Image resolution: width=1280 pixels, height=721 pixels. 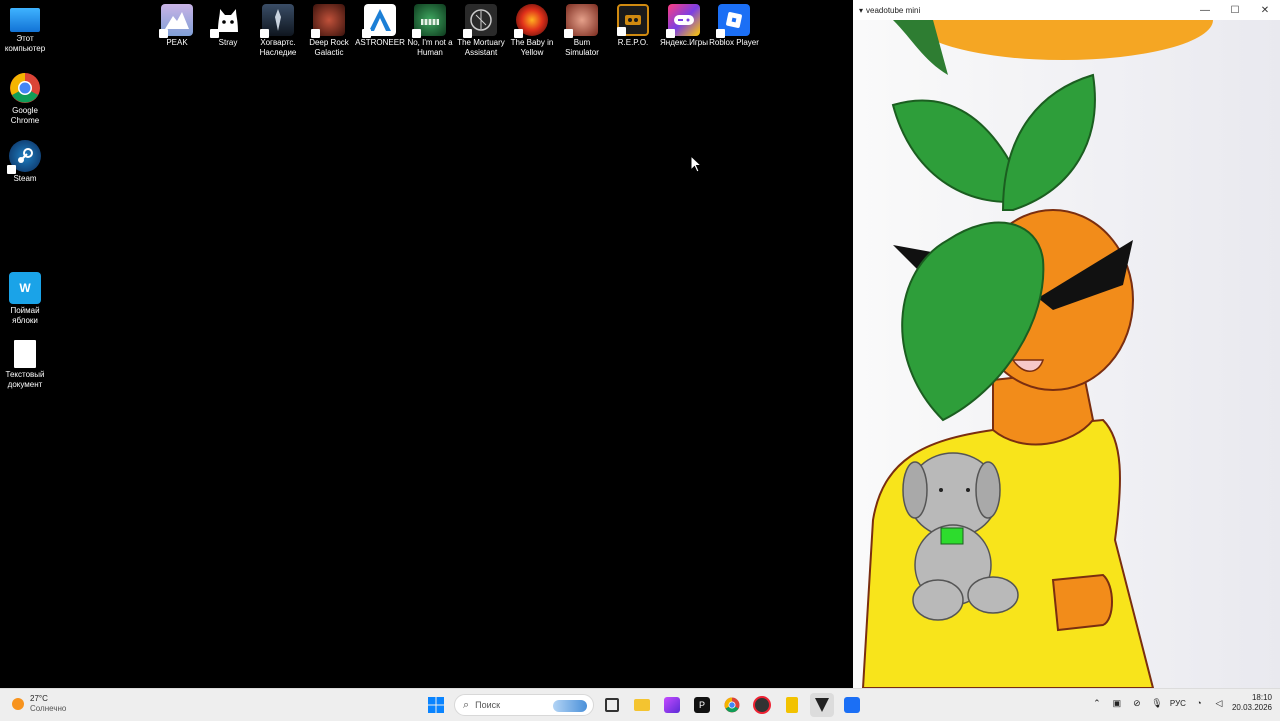 I want to click on chrome-taskbar-button, so click(x=732, y=705).